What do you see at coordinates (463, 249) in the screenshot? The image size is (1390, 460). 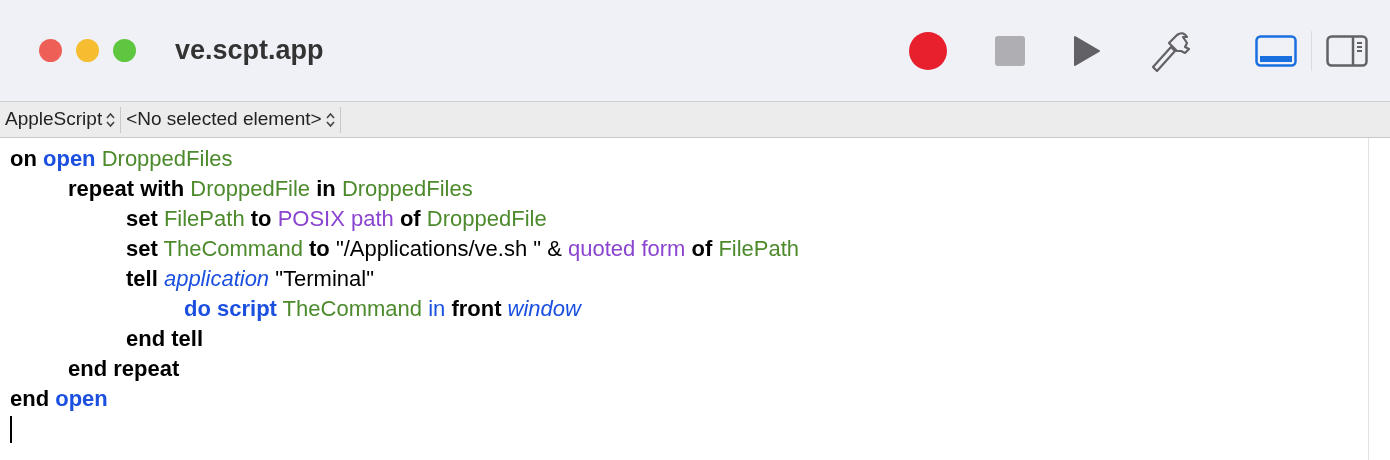 I see `code-line: set TheCommand to "/Applications/ve.sh " & quoted form of FilePath` at bounding box center [463, 249].